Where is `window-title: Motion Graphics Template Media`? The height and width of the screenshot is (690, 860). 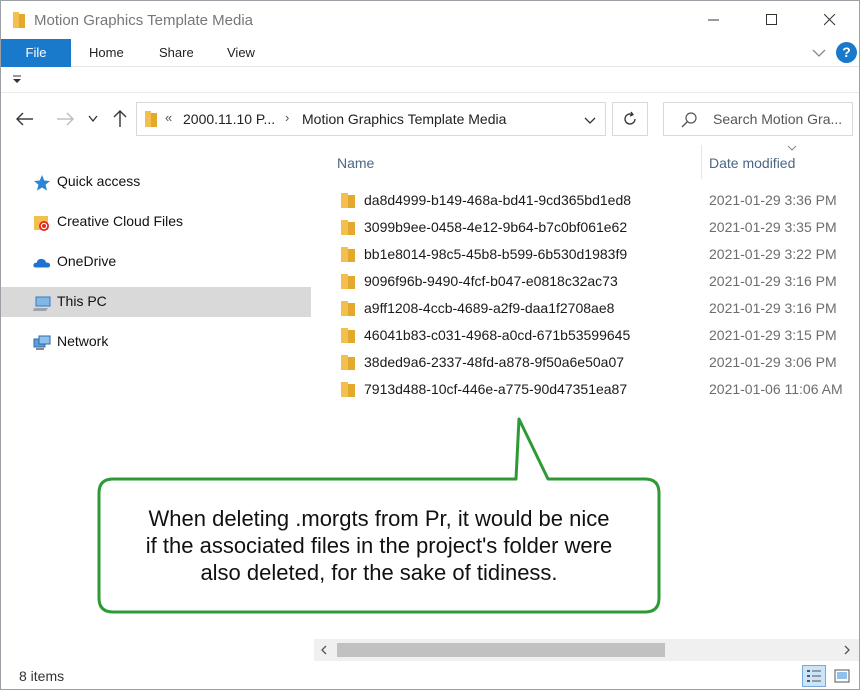 window-title: Motion Graphics Template Media is located at coordinates (143, 20).